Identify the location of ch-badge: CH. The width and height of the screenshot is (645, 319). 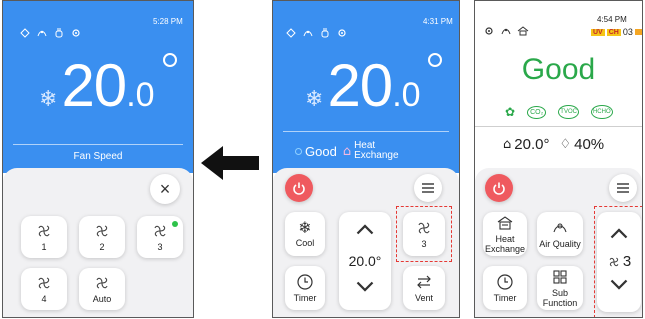
(613, 32).